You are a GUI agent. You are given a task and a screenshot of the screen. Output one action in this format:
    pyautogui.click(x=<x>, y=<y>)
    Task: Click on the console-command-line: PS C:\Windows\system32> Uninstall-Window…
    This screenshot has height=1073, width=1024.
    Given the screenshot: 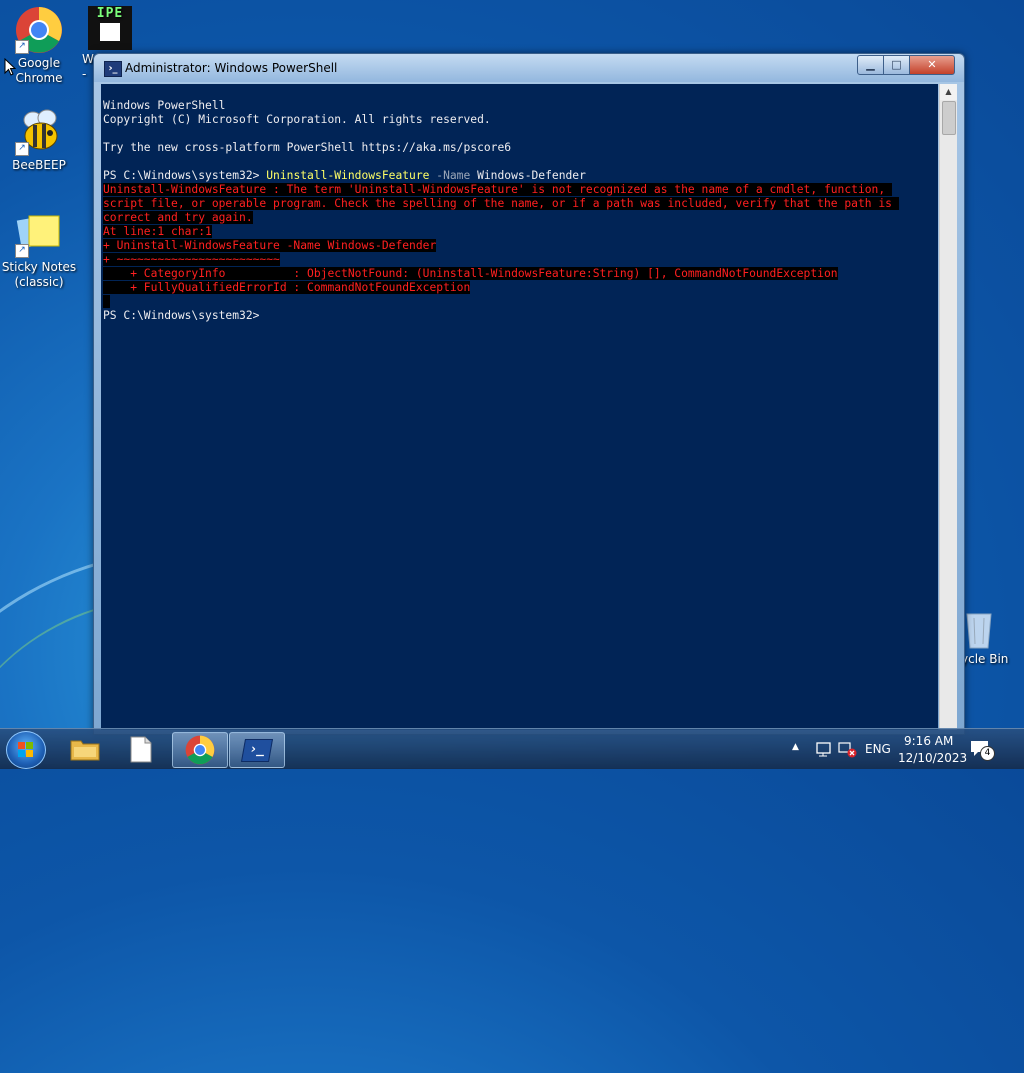 What is the action you would take?
    pyautogui.click(x=519, y=176)
    